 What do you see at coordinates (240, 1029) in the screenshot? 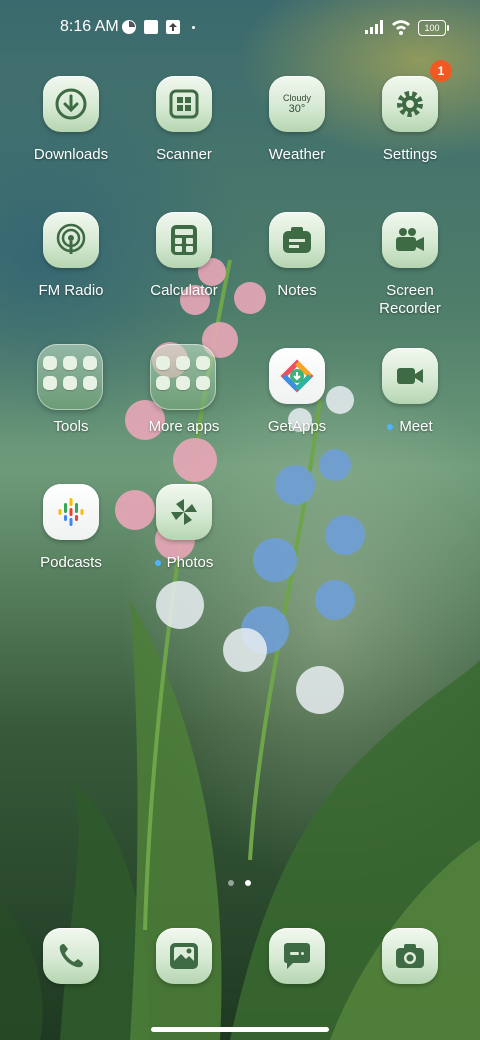
I see `home-gesture-bar` at bounding box center [240, 1029].